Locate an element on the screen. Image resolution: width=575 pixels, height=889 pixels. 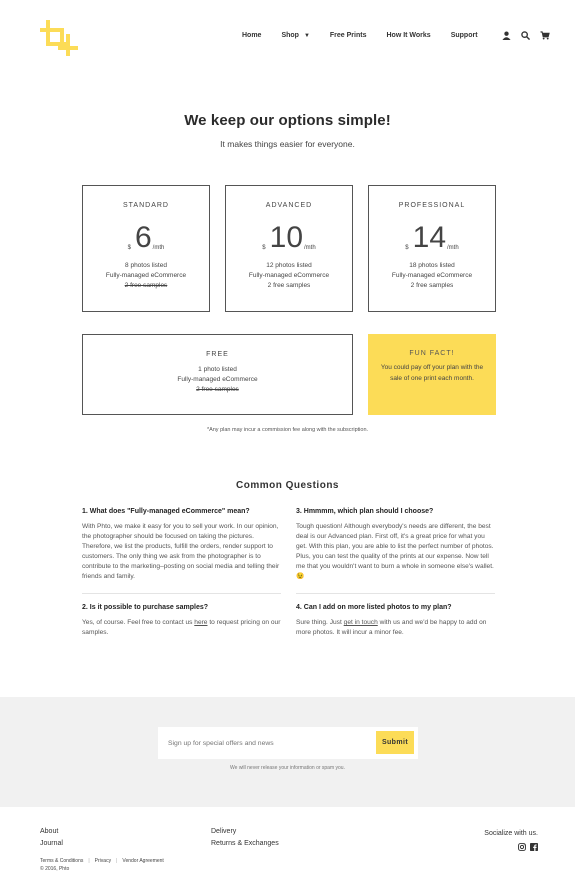
nav-icons is located at coordinates (521, 35).